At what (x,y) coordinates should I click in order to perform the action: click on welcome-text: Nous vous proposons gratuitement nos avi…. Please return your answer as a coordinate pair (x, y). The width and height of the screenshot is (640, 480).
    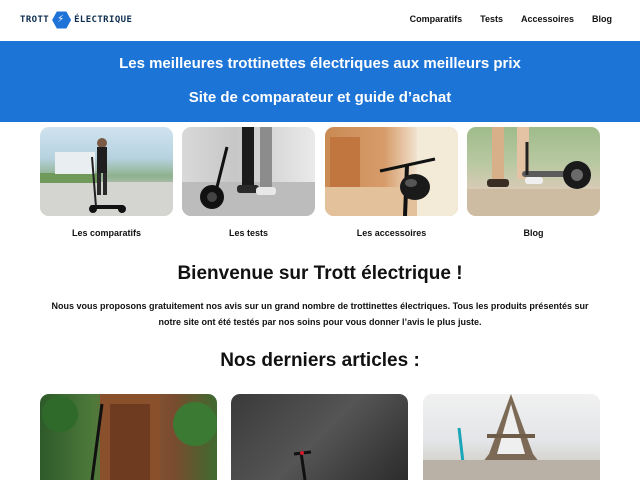
    Looking at the image, I should click on (320, 314).